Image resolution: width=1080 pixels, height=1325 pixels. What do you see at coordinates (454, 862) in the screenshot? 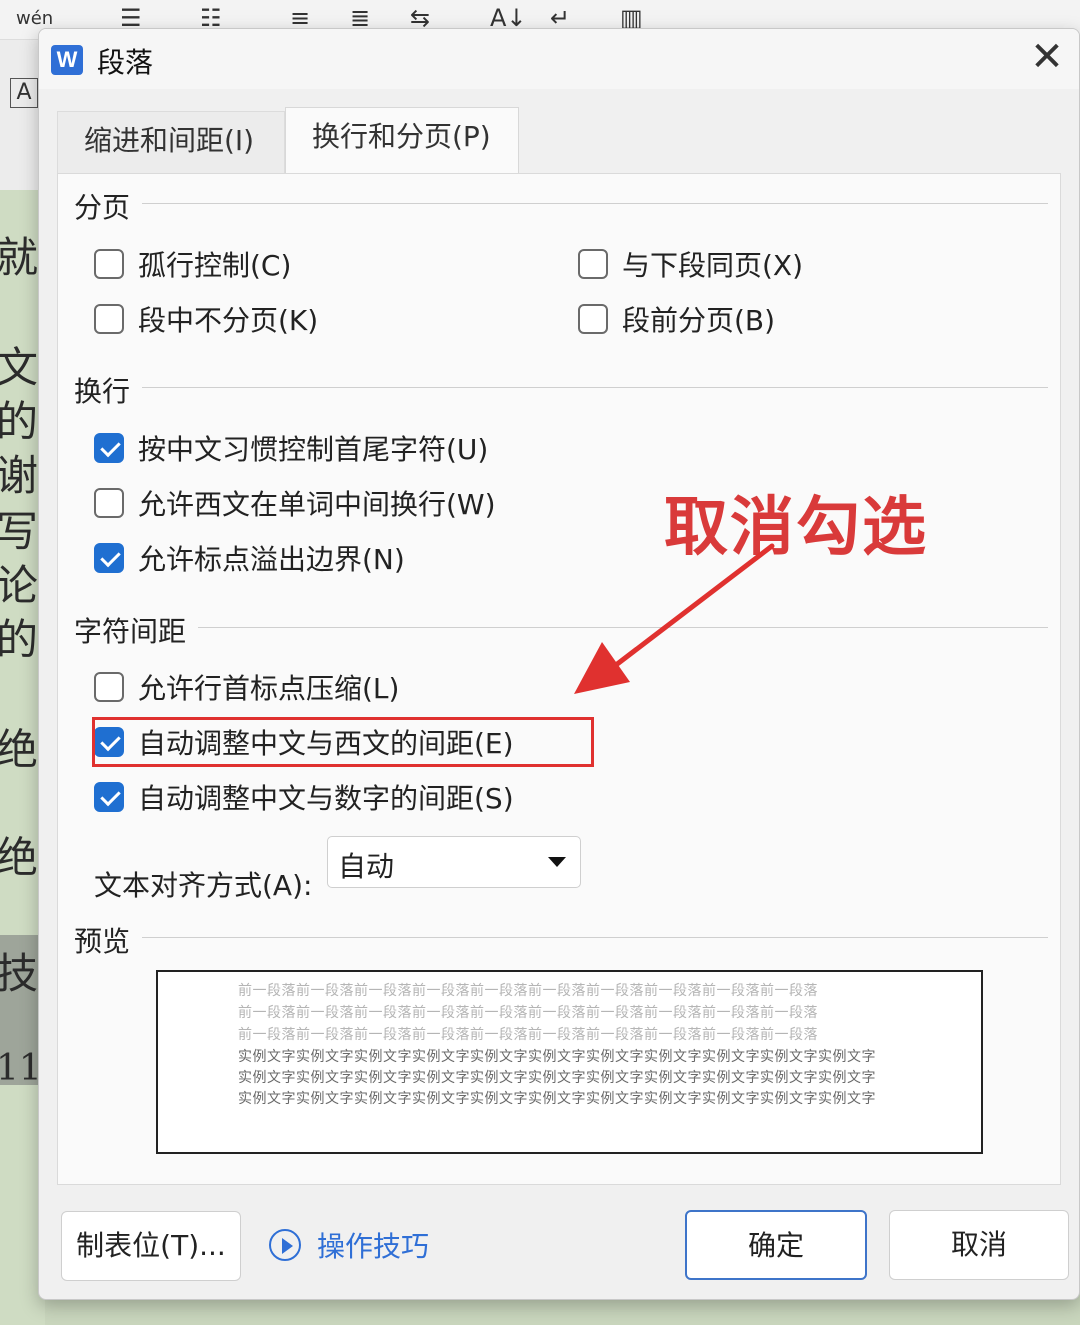
I see `text-alignment-select: 自动` at bounding box center [454, 862].